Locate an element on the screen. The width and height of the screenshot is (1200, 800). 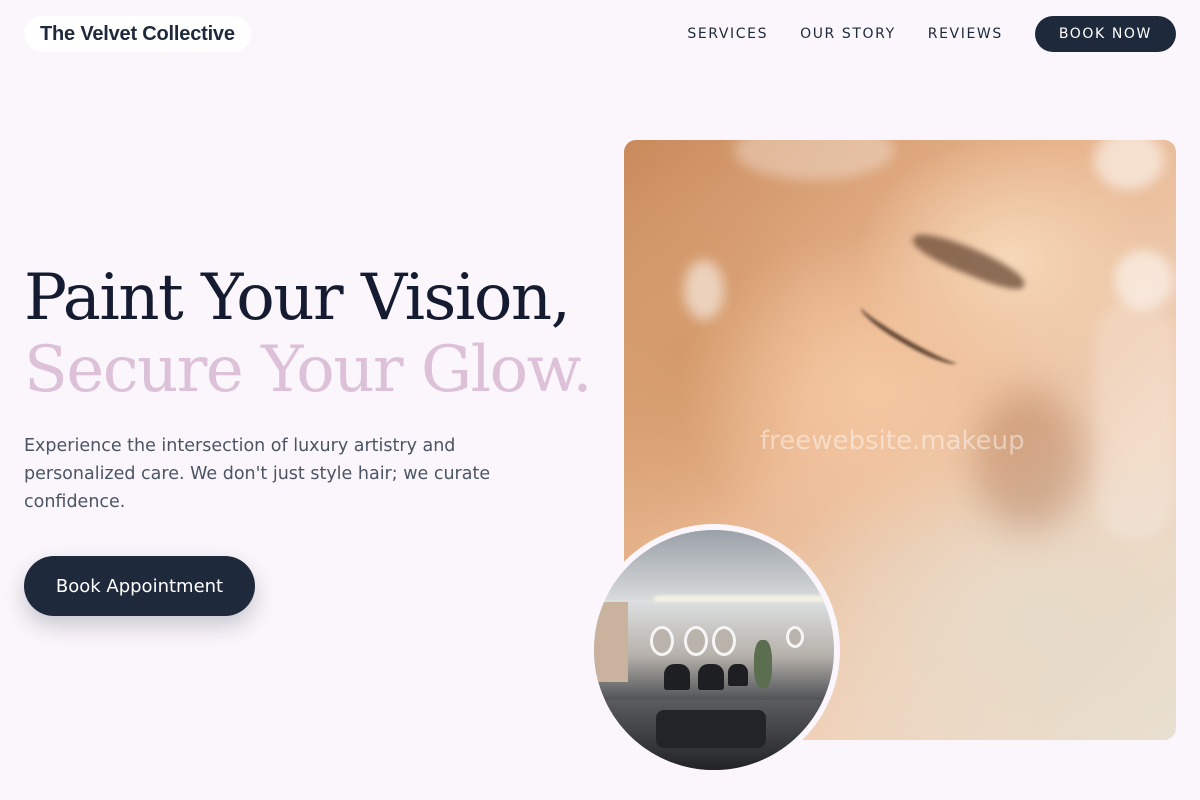
eyebrow-shape is located at coordinates (969, 261).